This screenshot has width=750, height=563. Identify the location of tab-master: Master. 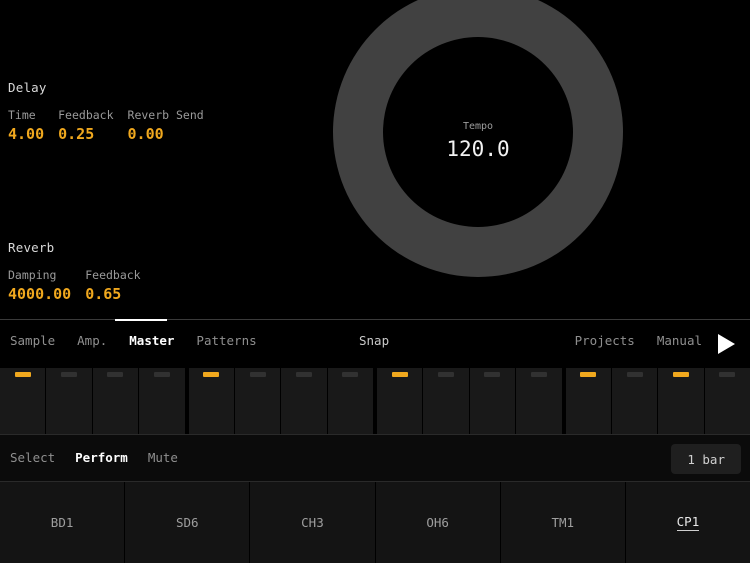
(151, 340).